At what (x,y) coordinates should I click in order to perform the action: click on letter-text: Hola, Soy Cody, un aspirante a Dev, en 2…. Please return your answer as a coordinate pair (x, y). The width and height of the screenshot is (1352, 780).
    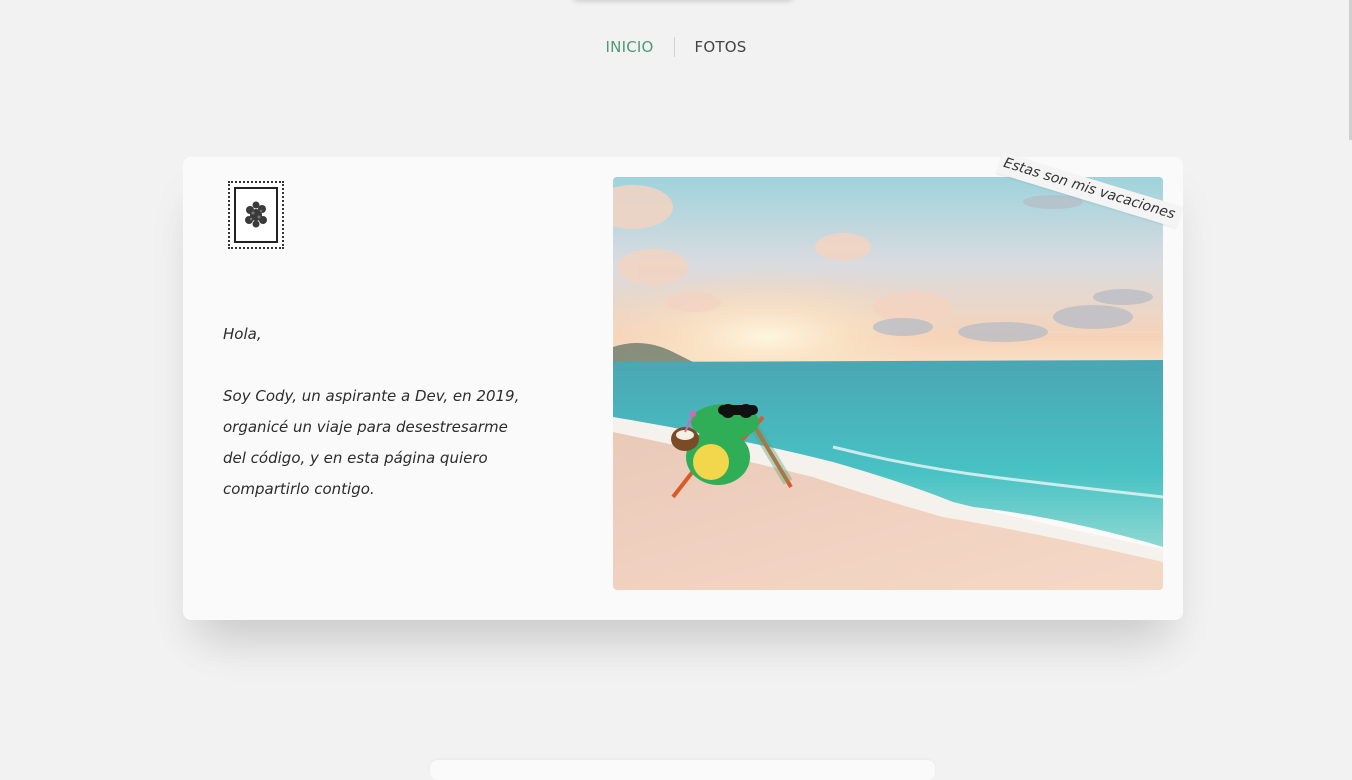
    Looking at the image, I should click on (388, 412).